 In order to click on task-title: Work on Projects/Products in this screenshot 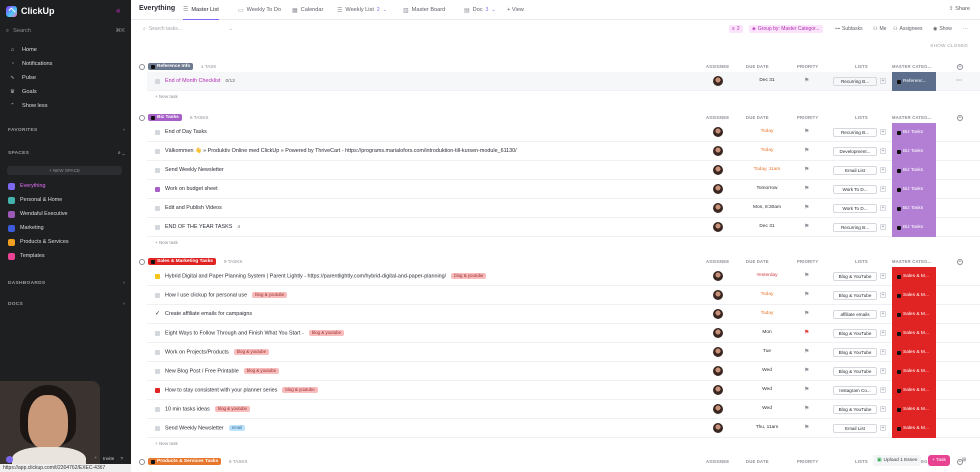, I will do `click(197, 352)`.